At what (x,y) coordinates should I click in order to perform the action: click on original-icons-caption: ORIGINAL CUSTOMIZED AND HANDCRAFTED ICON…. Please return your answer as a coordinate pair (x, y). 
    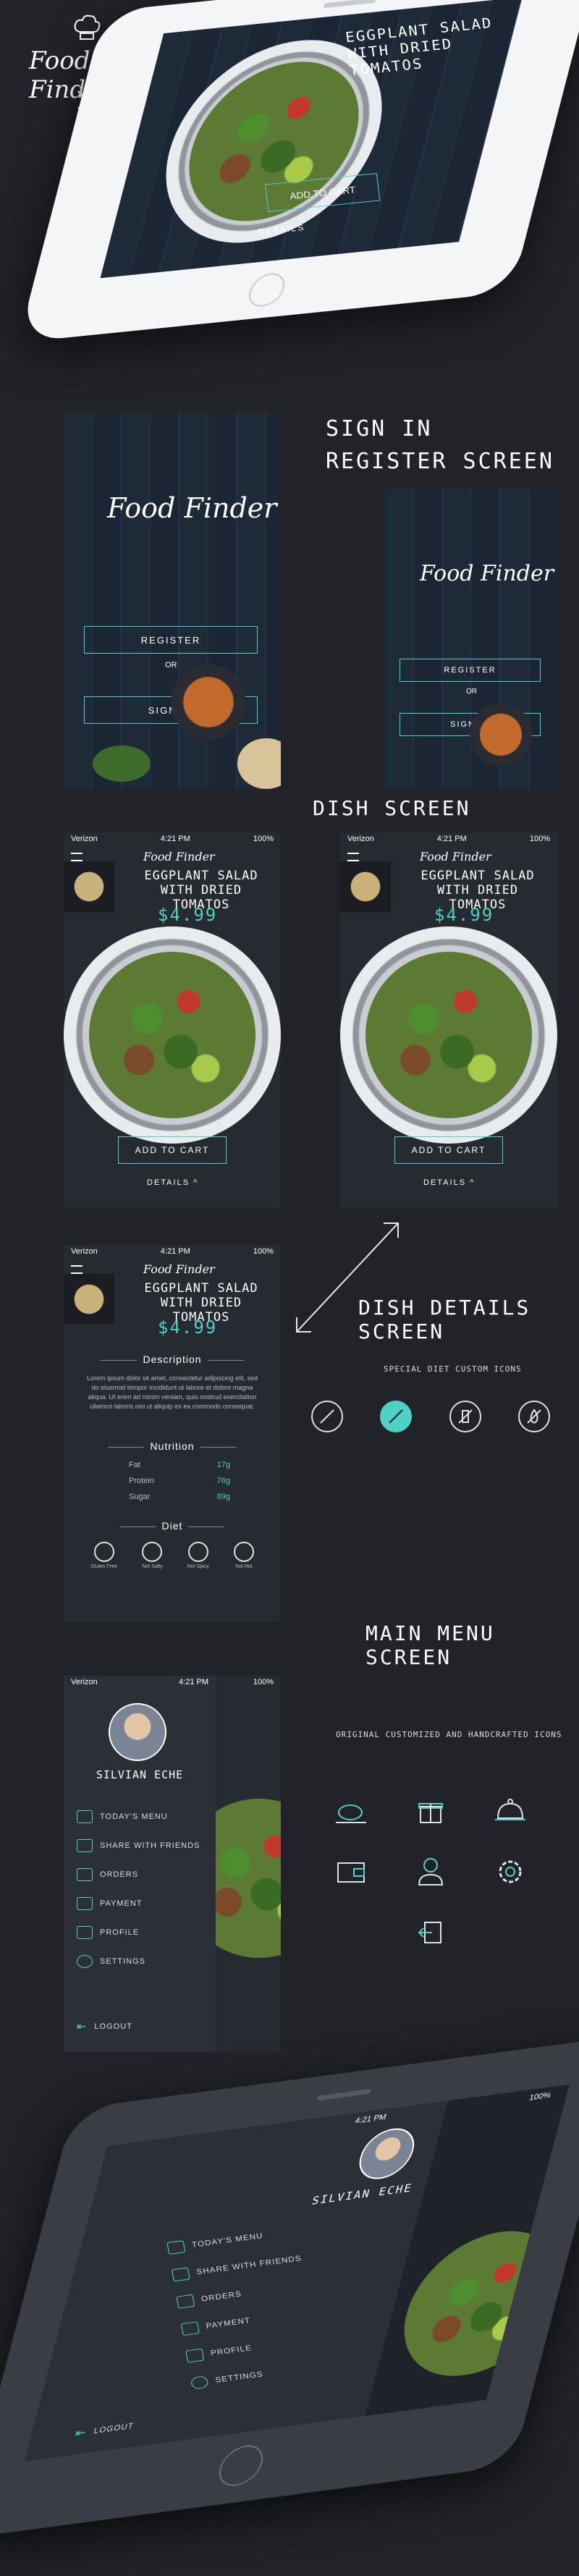
    Looking at the image, I should click on (449, 1734).